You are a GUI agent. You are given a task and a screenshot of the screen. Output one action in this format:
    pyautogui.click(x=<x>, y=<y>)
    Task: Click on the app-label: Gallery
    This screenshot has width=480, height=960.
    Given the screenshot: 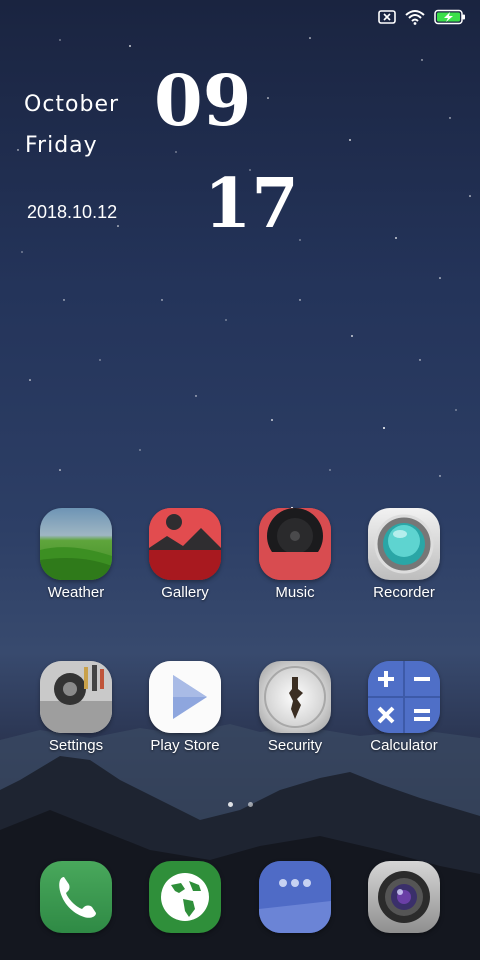 What is the action you would take?
    pyautogui.click(x=185, y=592)
    